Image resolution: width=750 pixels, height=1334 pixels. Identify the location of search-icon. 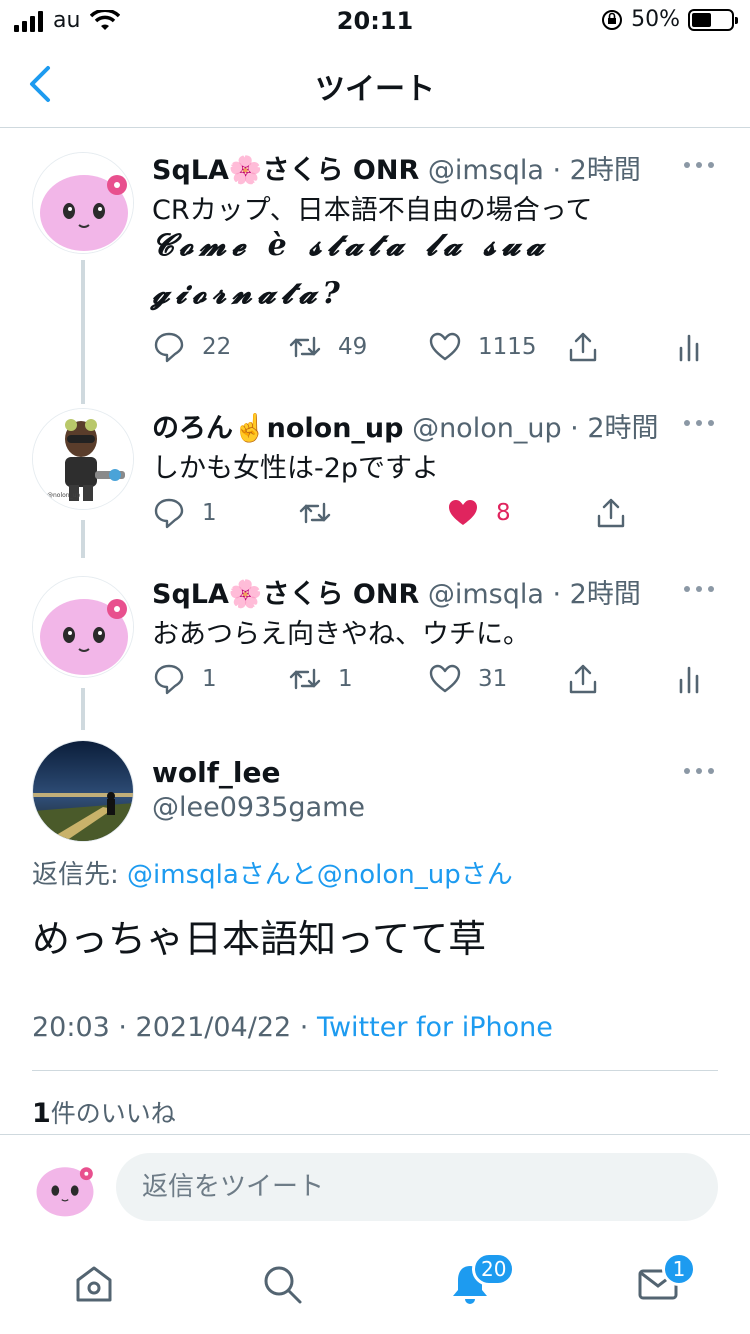
(283, 1285).